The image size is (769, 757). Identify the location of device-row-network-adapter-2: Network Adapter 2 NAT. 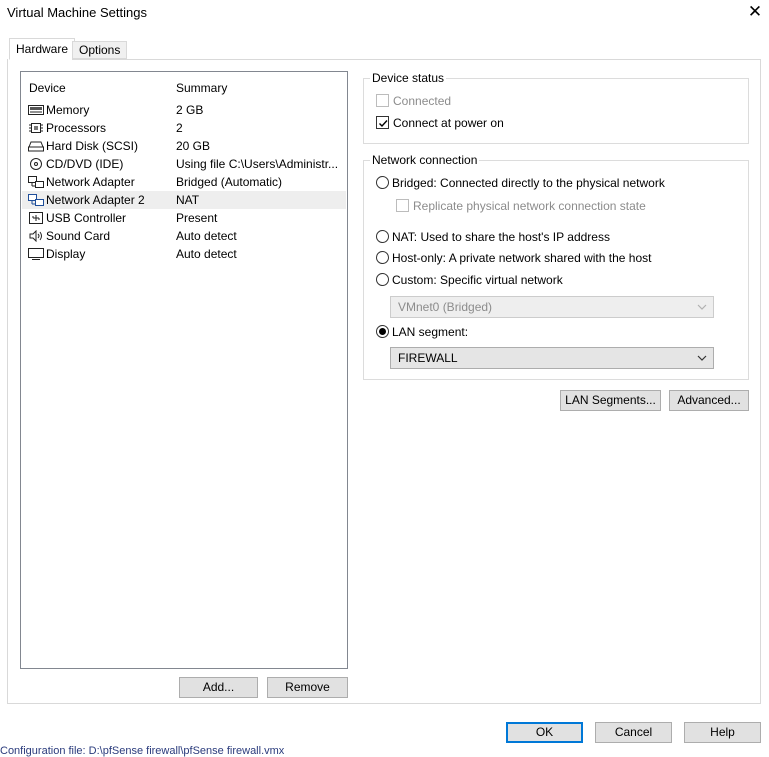
(184, 200).